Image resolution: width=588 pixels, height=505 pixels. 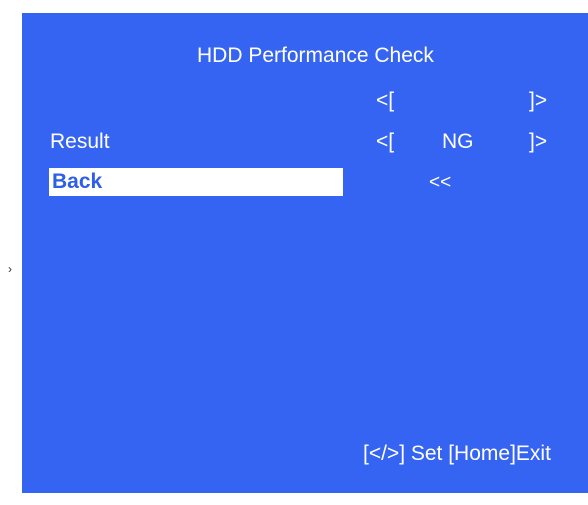 I want to click on back-menu-item: Back, so click(x=196, y=182).